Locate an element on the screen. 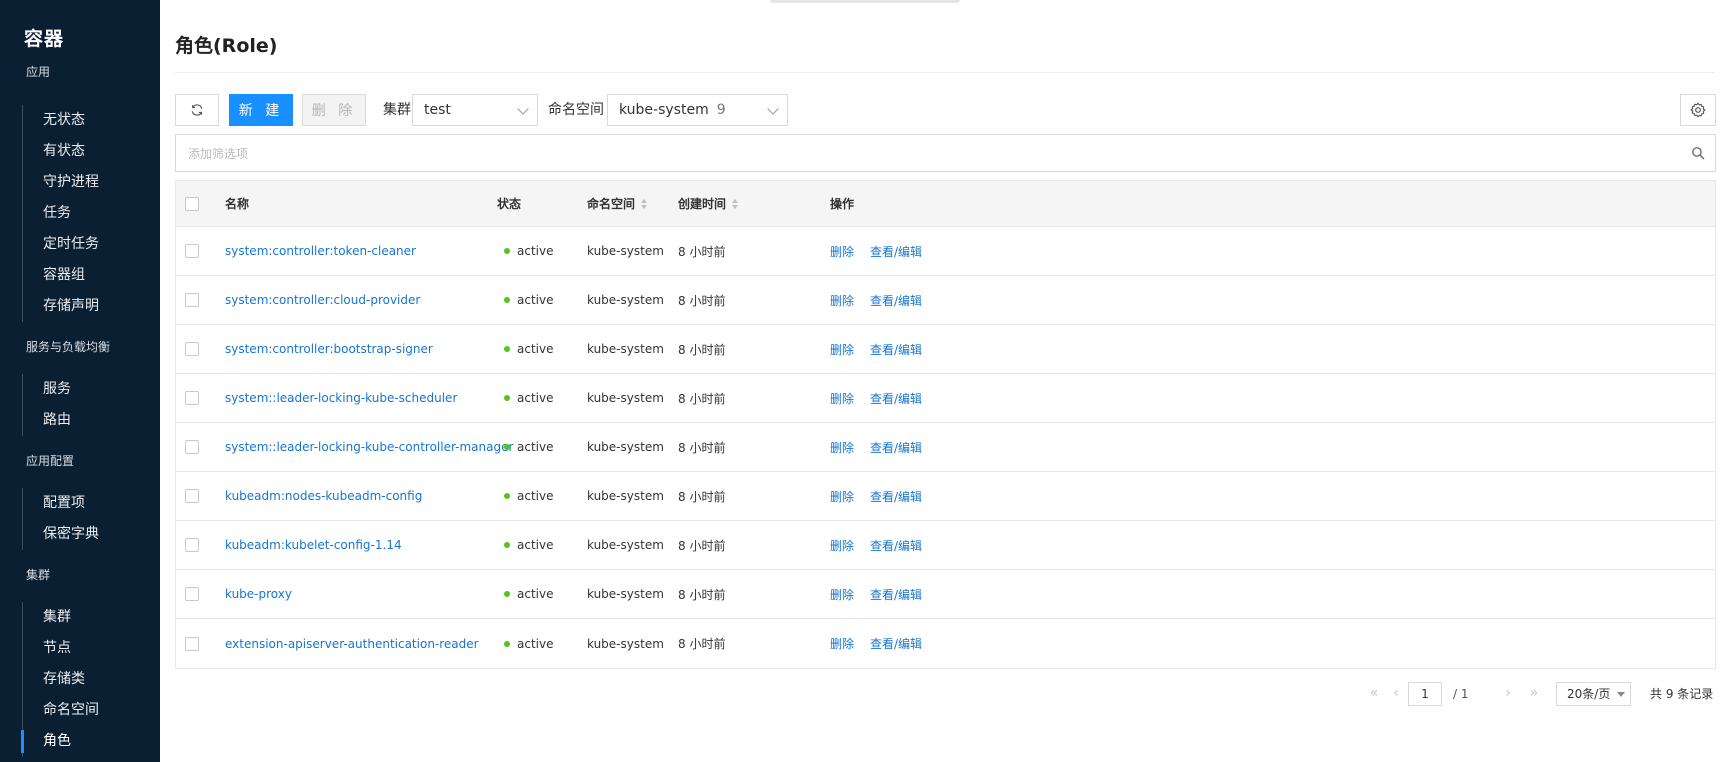 The image size is (1729, 762). sidebar-item-storageclass: 存储类 is located at coordinates (61, 679).